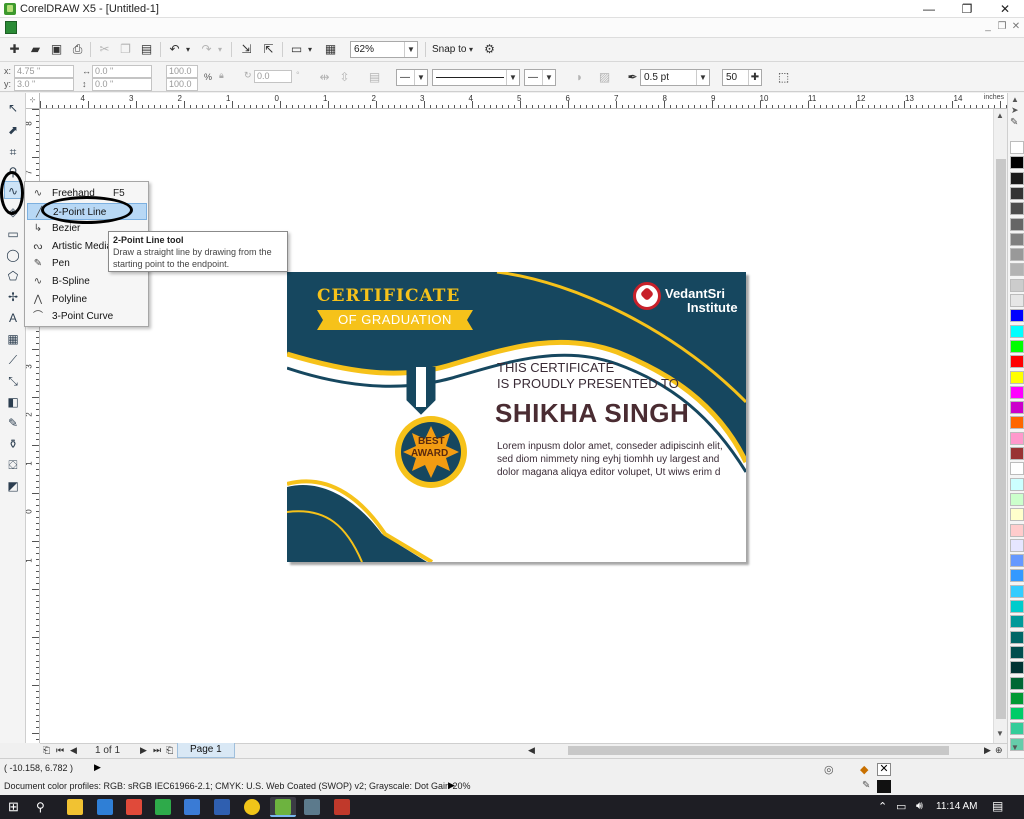 The width and height of the screenshot is (1024, 819). Describe the element at coordinates (579, 77) in the screenshot. I see `close-curve-icon: ◗` at that location.